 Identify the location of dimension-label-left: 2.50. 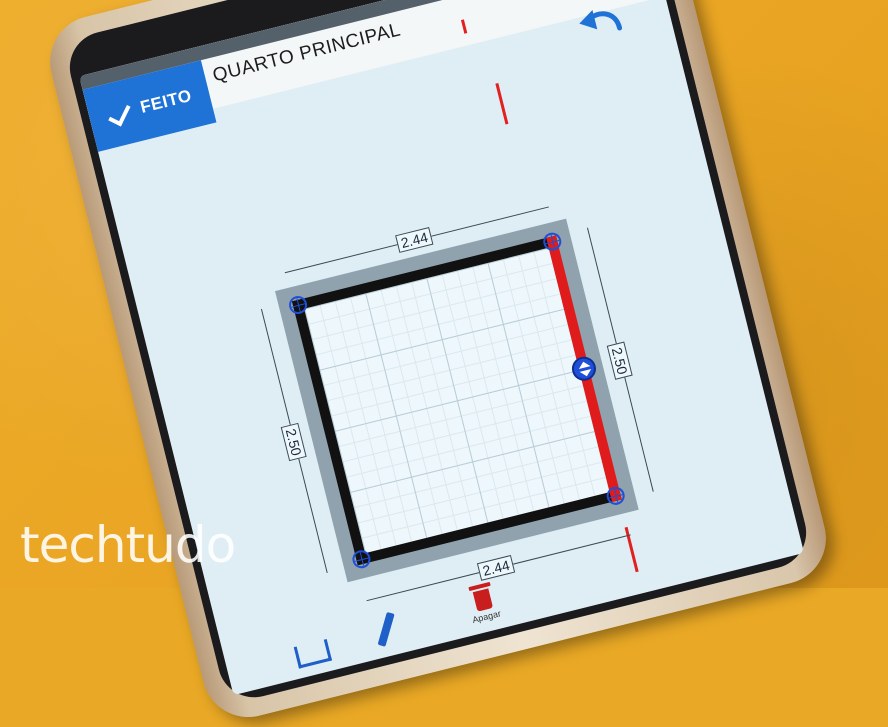
(293, 442).